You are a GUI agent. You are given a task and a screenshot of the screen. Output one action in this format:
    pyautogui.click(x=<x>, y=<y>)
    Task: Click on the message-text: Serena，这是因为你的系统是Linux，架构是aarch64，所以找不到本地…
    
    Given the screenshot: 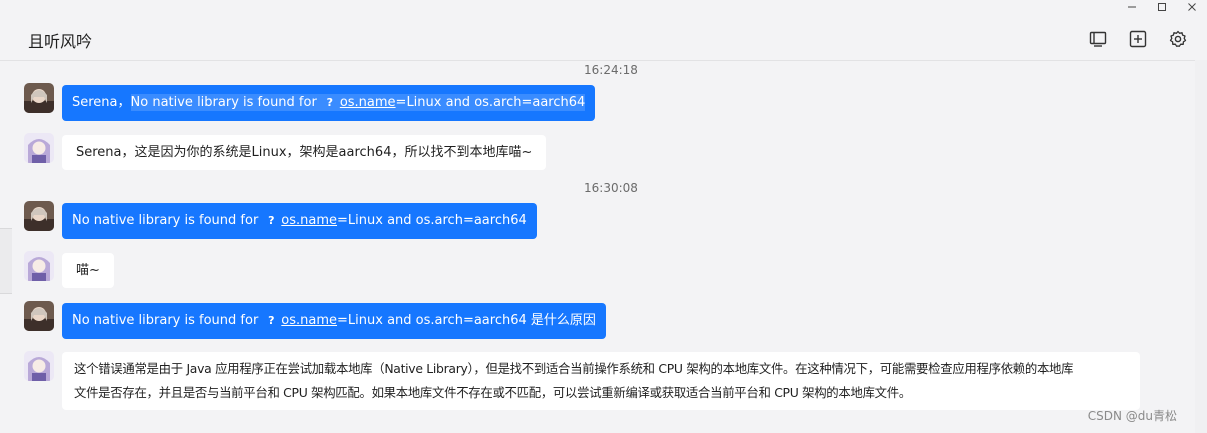 What is the action you would take?
    pyautogui.click(x=304, y=152)
    